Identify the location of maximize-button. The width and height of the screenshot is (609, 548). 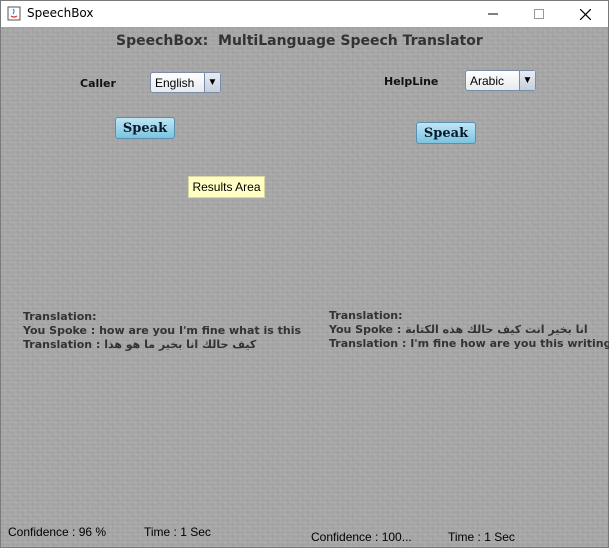
(539, 14).